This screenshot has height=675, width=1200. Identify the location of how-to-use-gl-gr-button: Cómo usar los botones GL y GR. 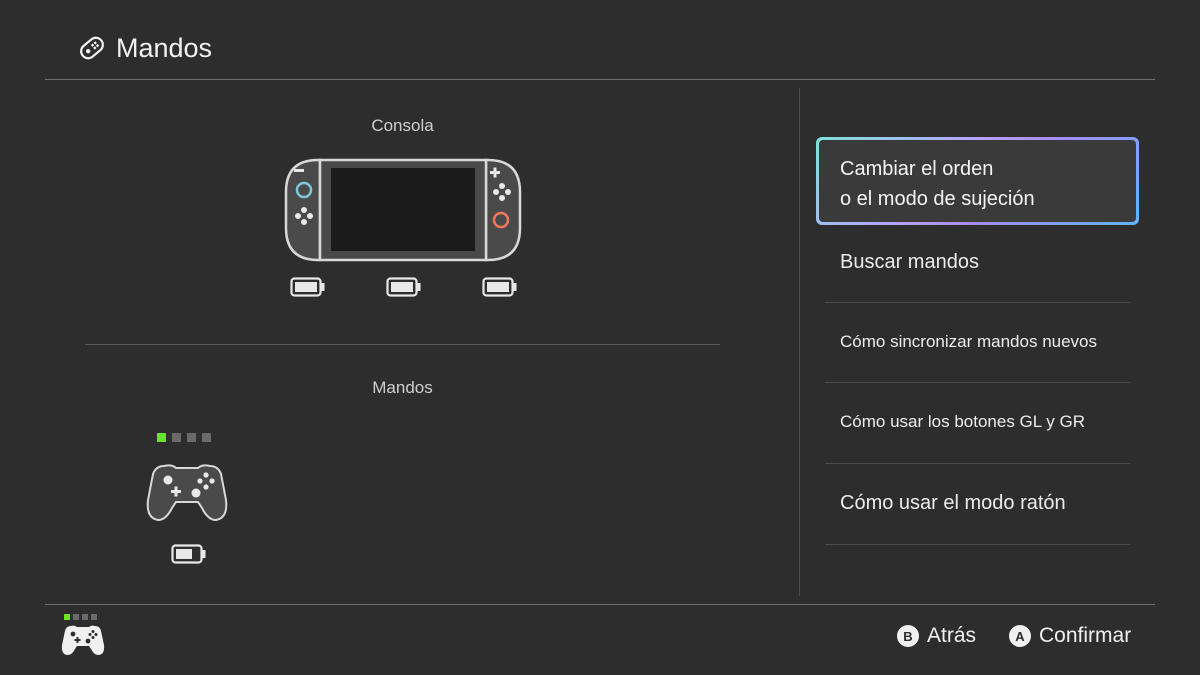
(977, 422).